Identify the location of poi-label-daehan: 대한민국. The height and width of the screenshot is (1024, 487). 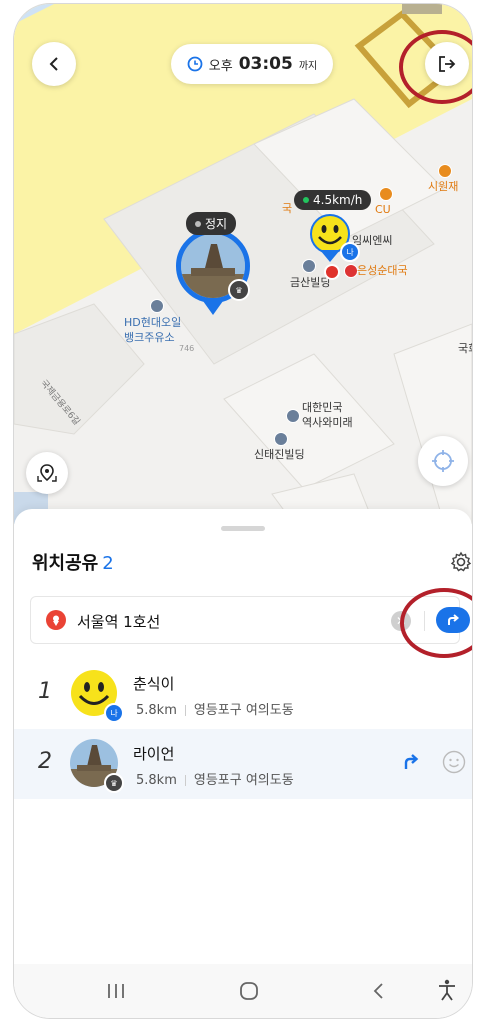
(322, 407).